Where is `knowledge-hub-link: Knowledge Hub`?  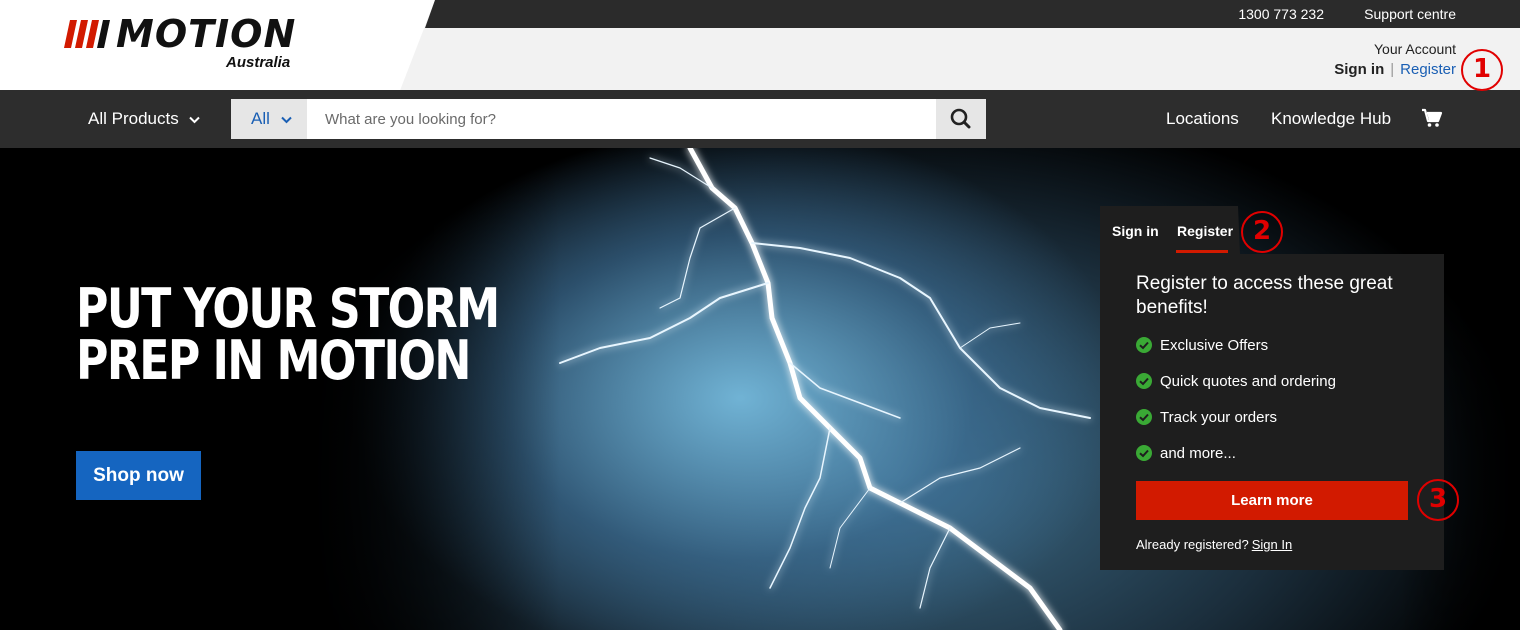 knowledge-hub-link: Knowledge Hub is located at coordinates (1331, 119).